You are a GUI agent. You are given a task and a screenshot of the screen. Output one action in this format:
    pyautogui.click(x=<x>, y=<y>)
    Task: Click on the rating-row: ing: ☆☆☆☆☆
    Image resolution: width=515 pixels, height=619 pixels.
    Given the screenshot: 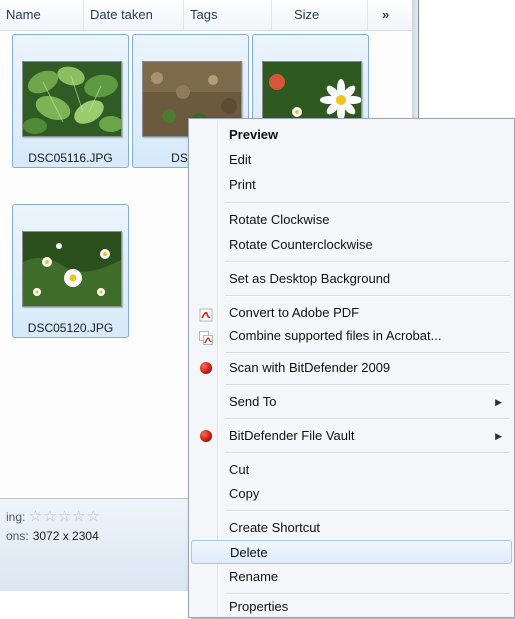 What is the action you would take?
    pyautogui.click(x=53, y=516)
    